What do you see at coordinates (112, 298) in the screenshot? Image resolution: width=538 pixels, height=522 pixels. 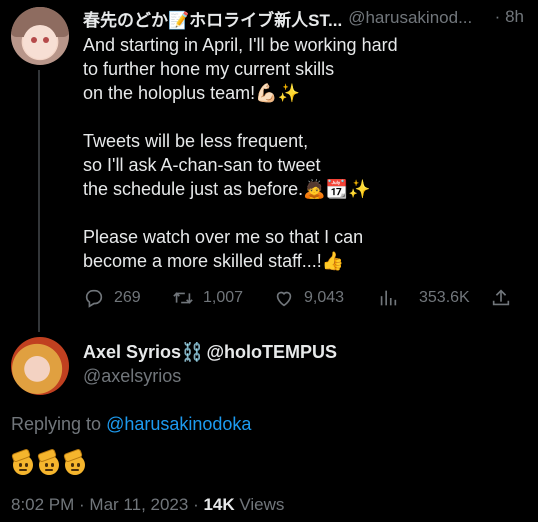 I see `reply-button: 269` at bounding box center [112, 298].